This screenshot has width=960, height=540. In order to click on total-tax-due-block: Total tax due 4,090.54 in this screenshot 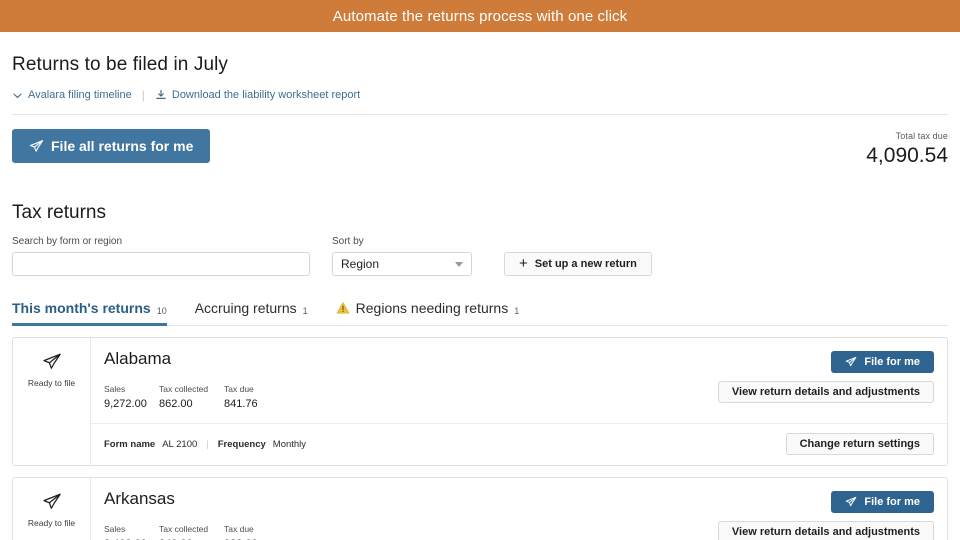, I will do `click(907, 148)`.